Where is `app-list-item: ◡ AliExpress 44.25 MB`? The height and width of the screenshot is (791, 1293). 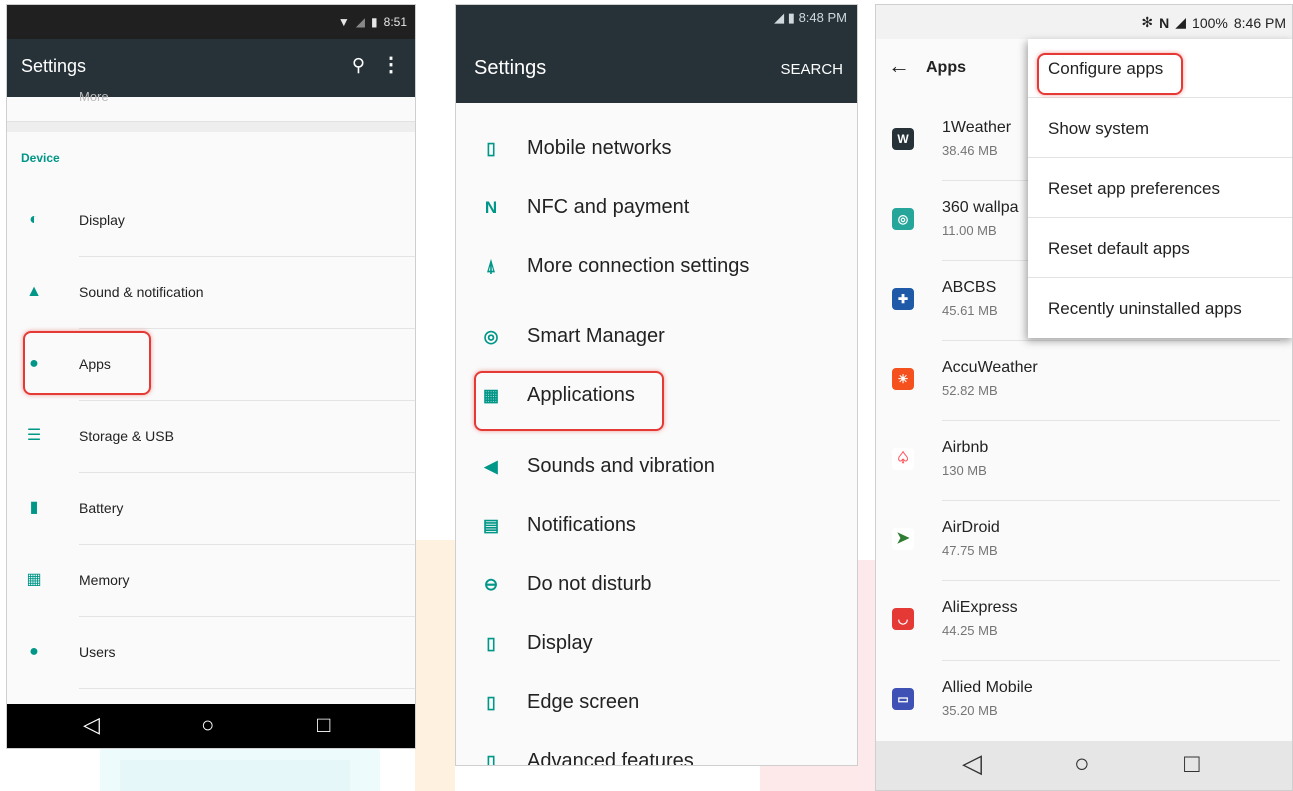
app-list-item: ◡ AliExpress 44.25 MB is located at coordinates (1084, 621).